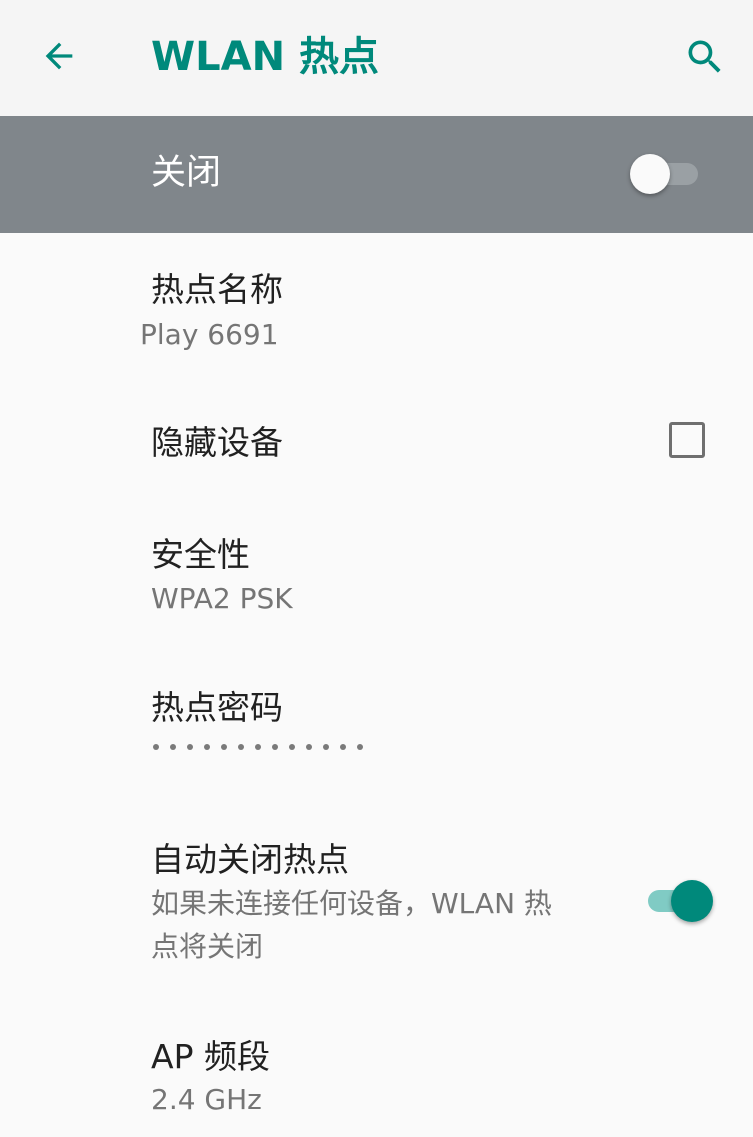  Describe the element at coordinates (250, 859) in the screenshot. I see `auto-off-title: 自动关闭热点` at that location.